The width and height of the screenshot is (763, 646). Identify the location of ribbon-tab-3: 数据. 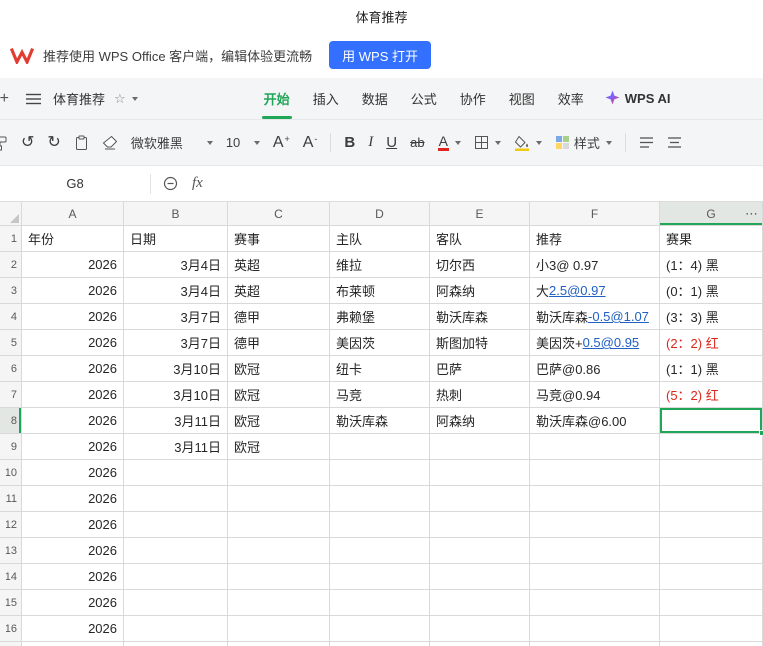
(375, 98).